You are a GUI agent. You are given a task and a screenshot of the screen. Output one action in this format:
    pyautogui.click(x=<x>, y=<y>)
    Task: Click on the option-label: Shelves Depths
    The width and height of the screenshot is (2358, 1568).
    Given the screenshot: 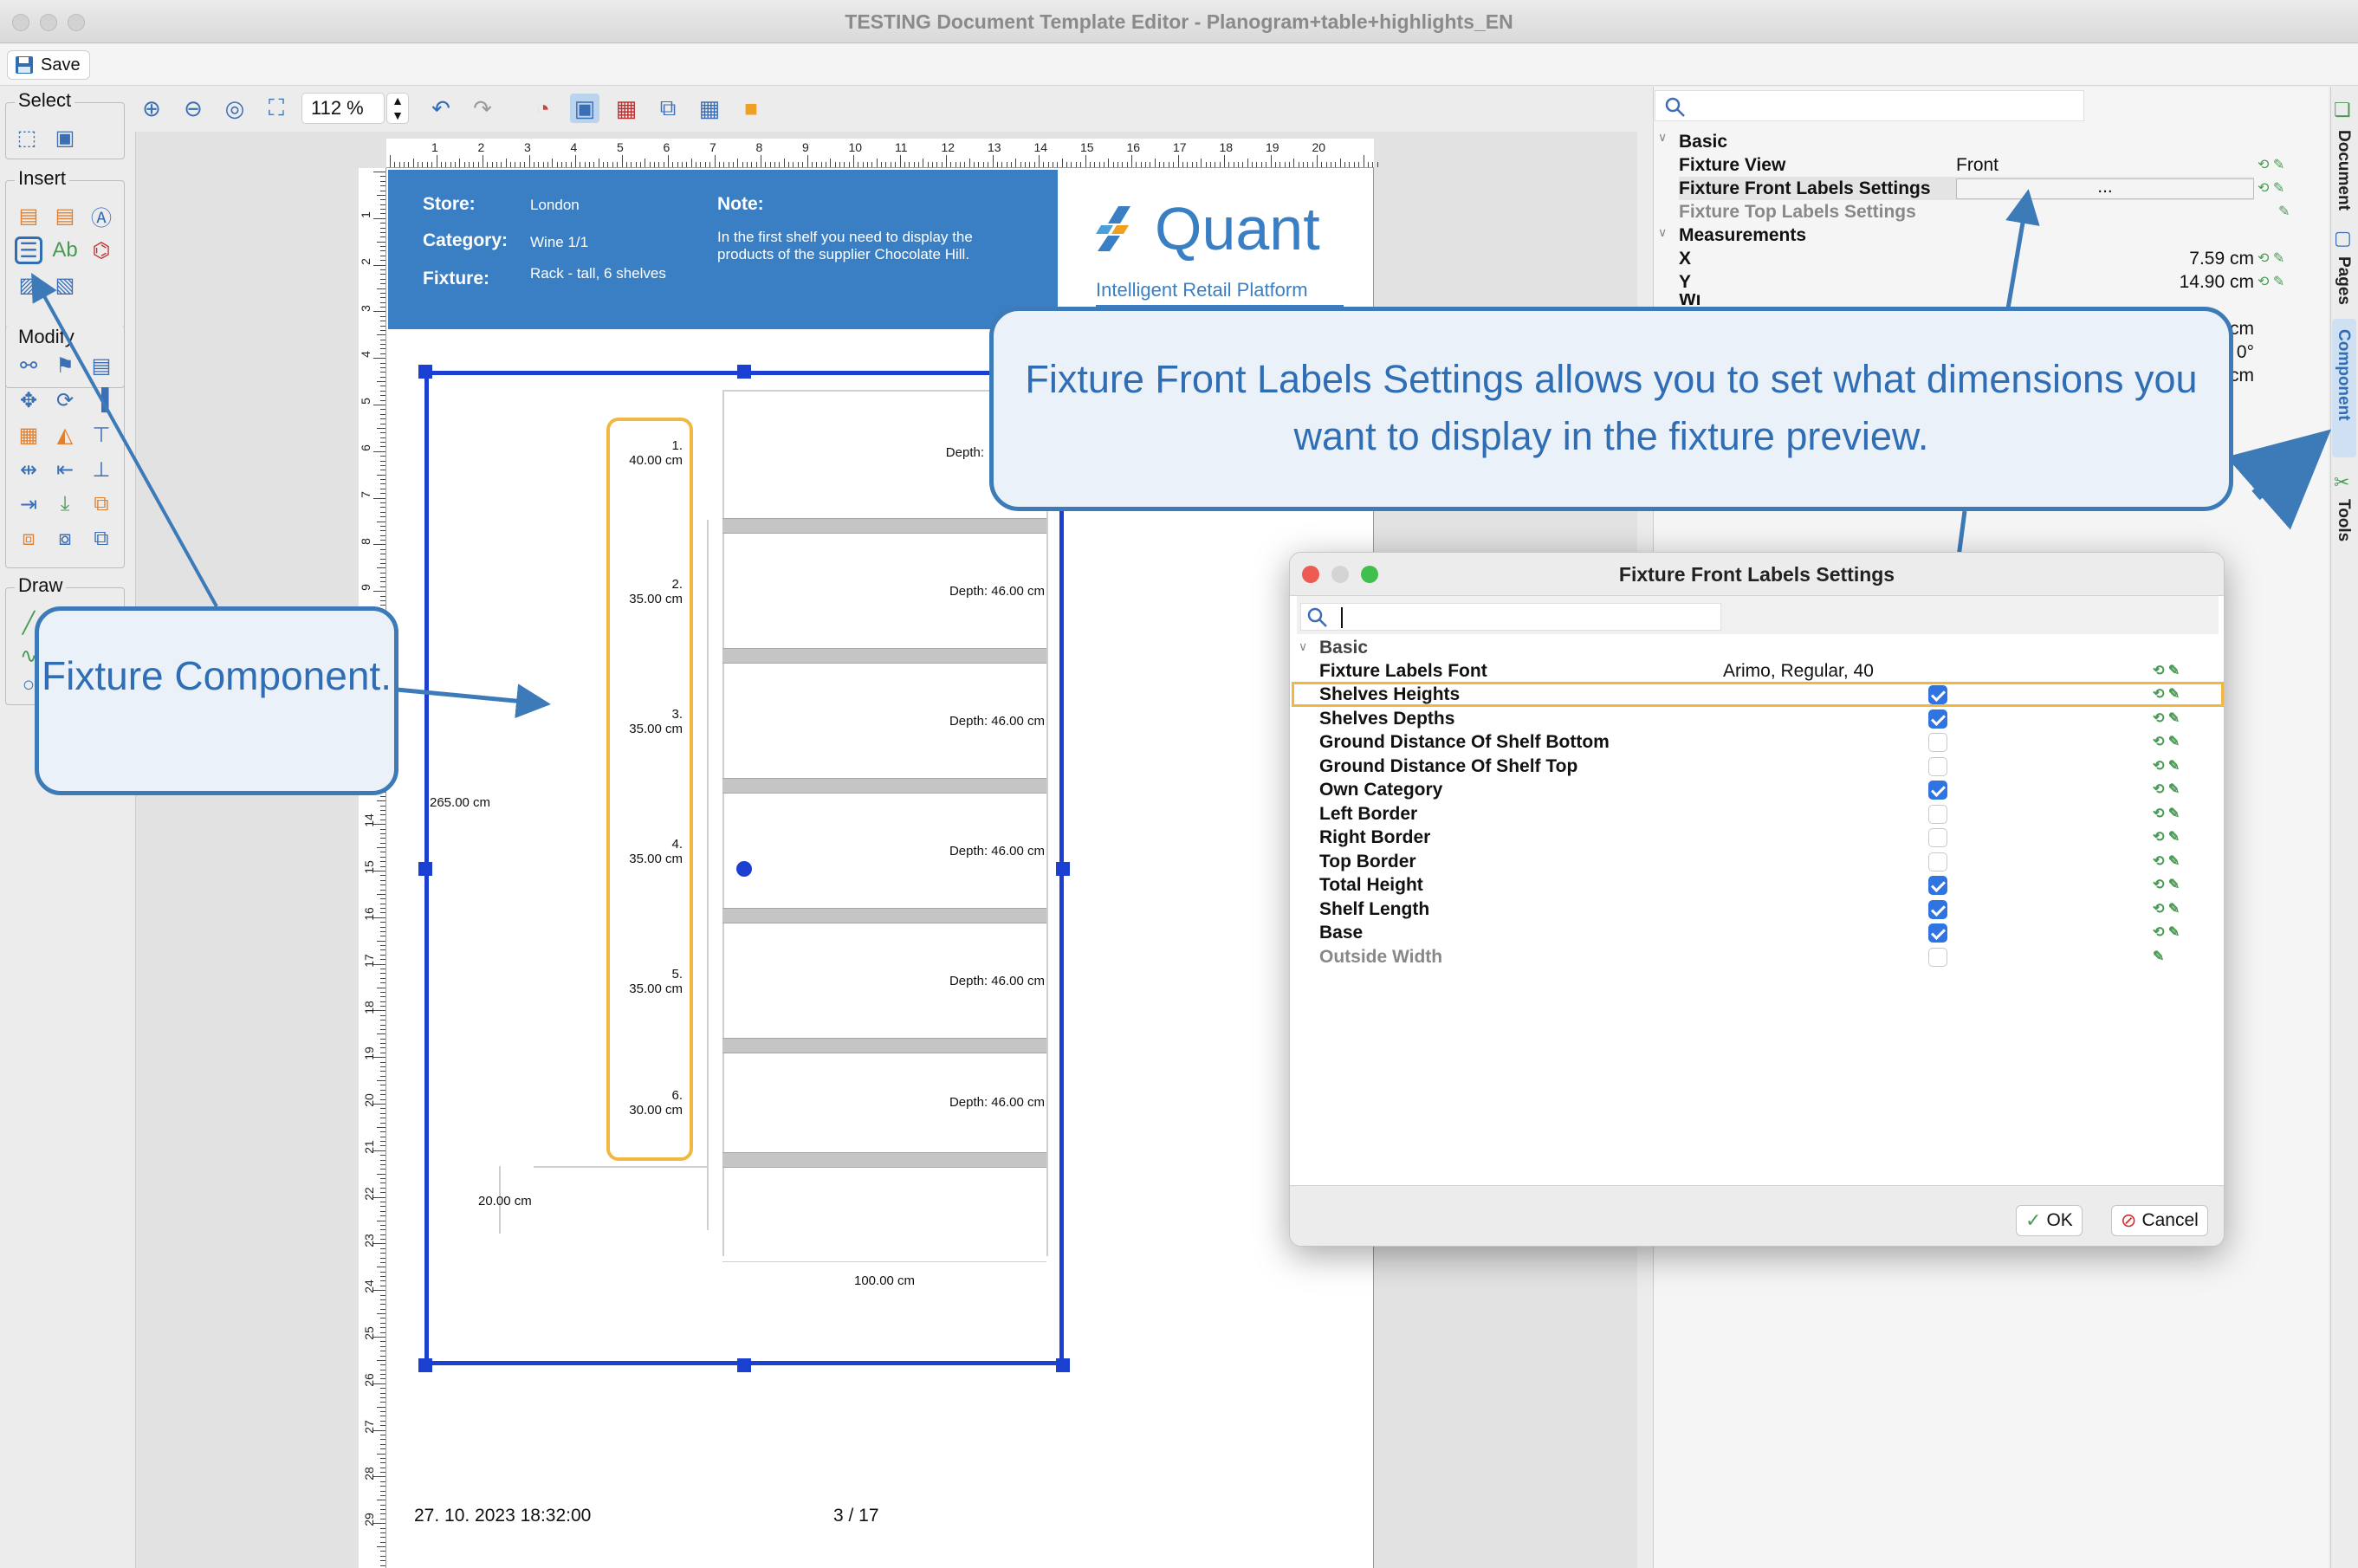 What is the action you would take?
    pyautogui.click(x=1387, y=718)
    